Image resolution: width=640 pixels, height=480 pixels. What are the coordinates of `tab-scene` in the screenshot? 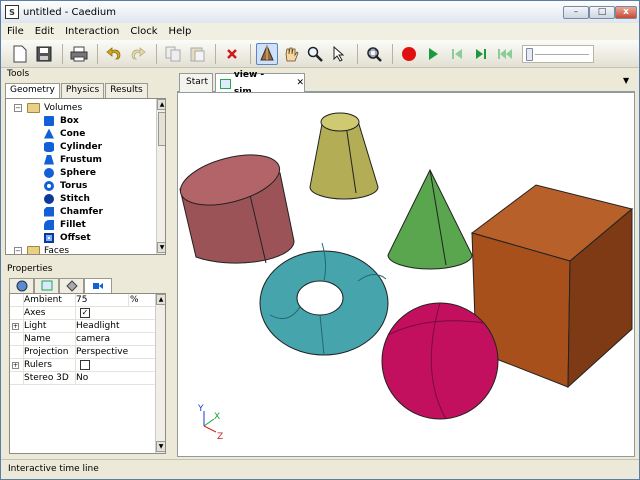 It's located at (21, 285).